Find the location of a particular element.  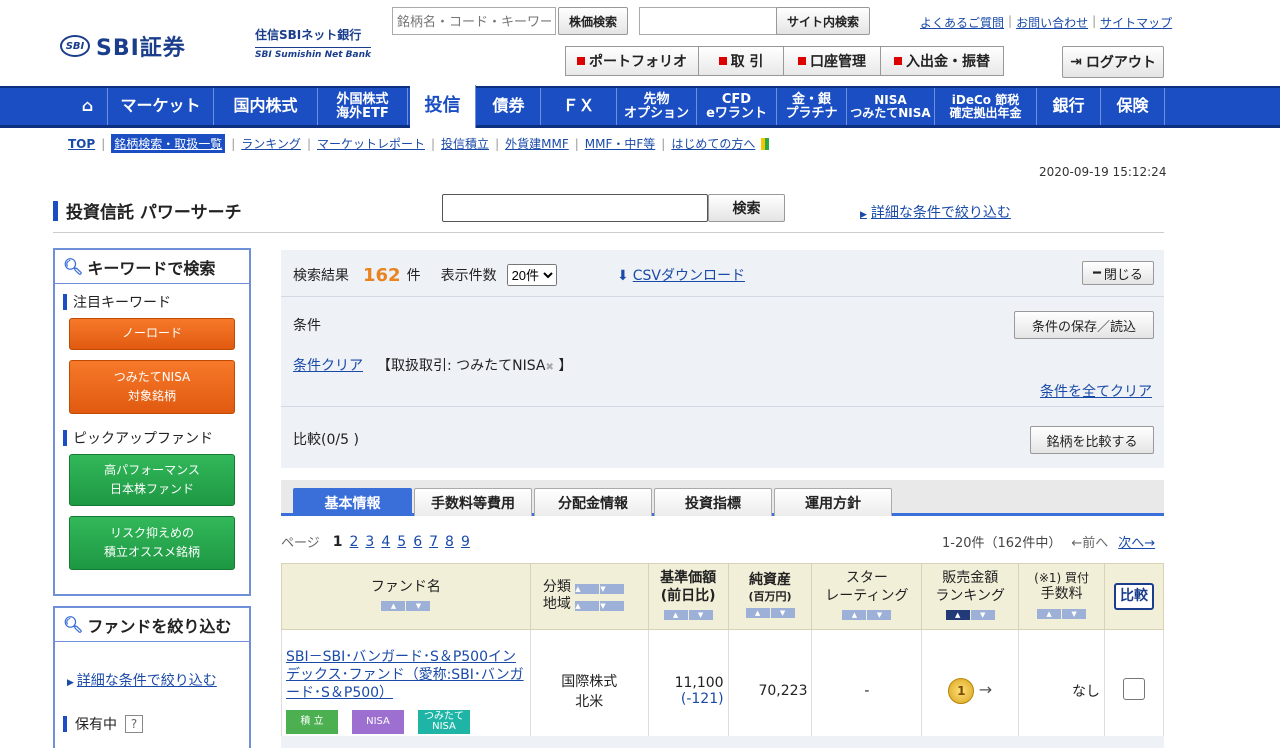

remove-tag-icon: ✖ is located at coordinates (550, 367).